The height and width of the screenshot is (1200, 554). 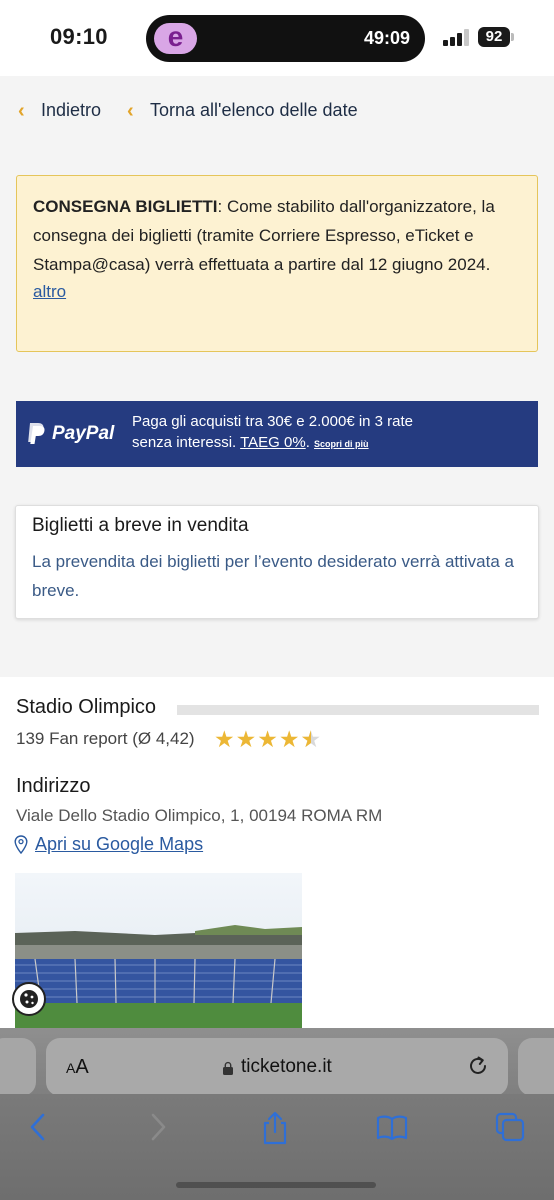 What do you see at coordinates (86, 707) in the screenshot?
I see `venue-name: Stadio Olimpico` at bounding box center [86, 707].